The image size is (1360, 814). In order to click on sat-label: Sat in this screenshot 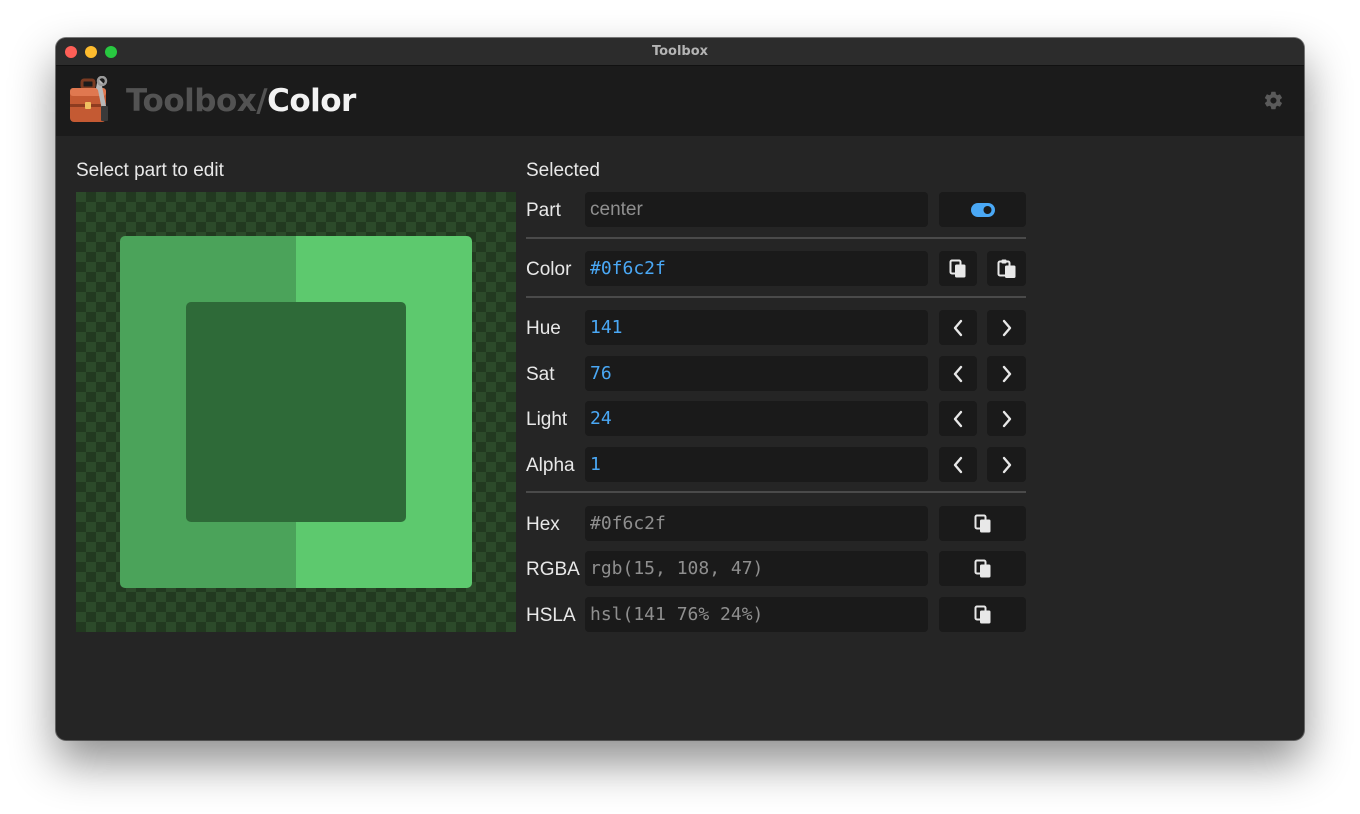, I will do `click(540, 374)`.